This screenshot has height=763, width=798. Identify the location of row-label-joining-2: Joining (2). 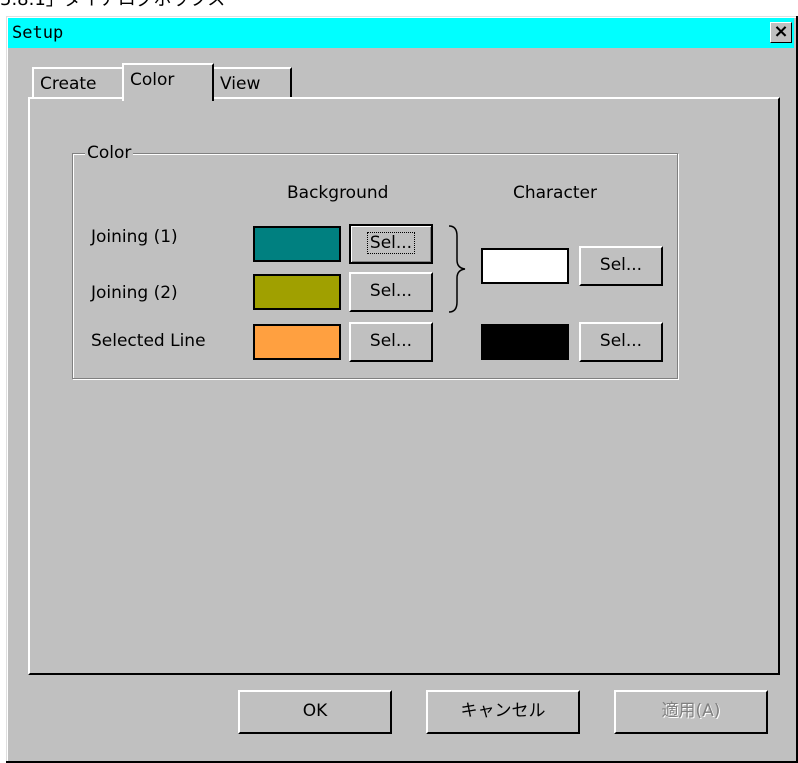
(134, 293).